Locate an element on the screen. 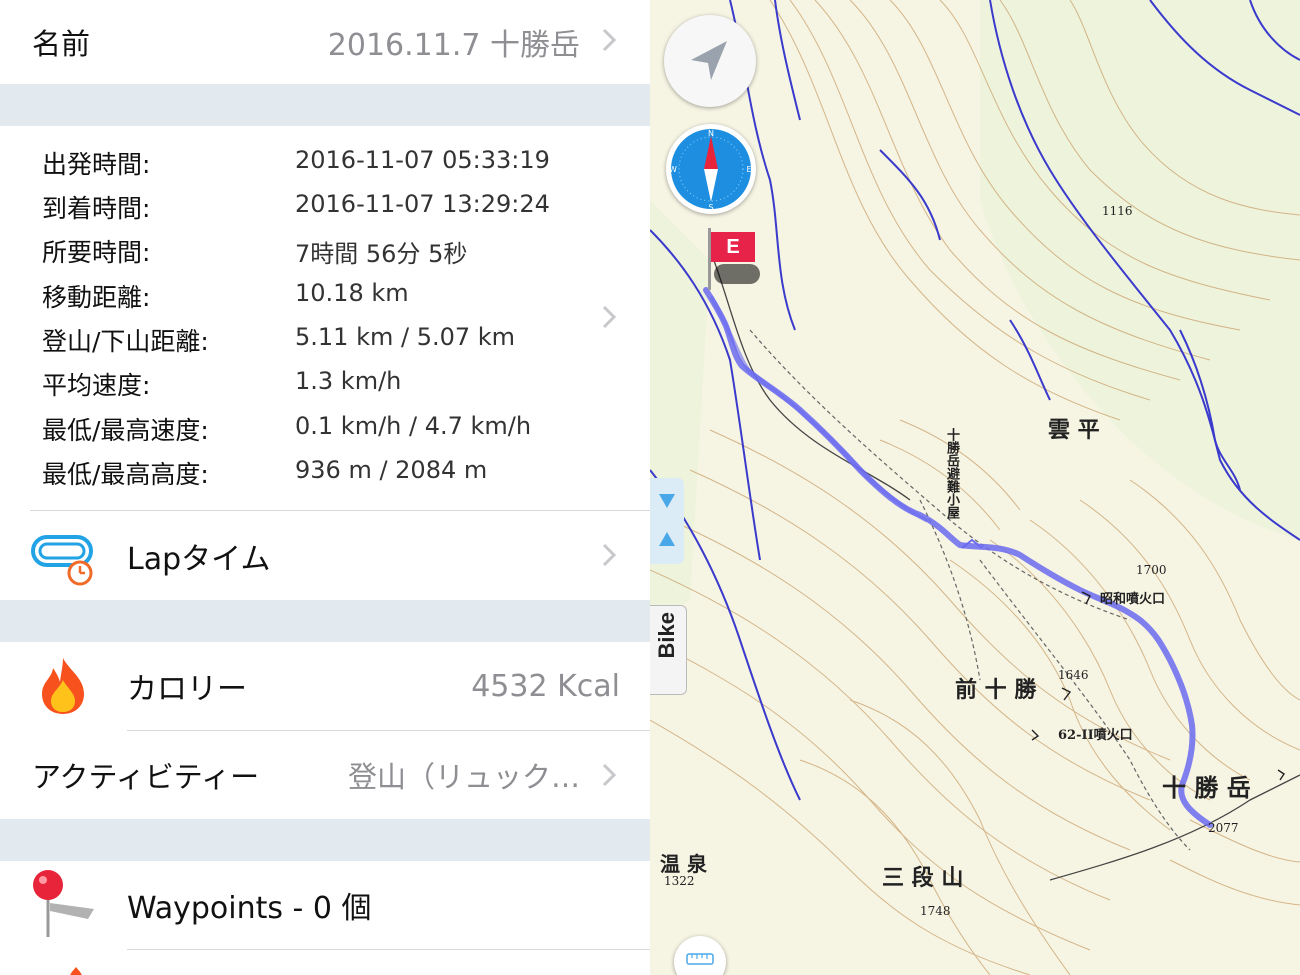 This screenshot has width=1300, height=975. bike-tab-label: Bike is located at coordinates (666, 635).